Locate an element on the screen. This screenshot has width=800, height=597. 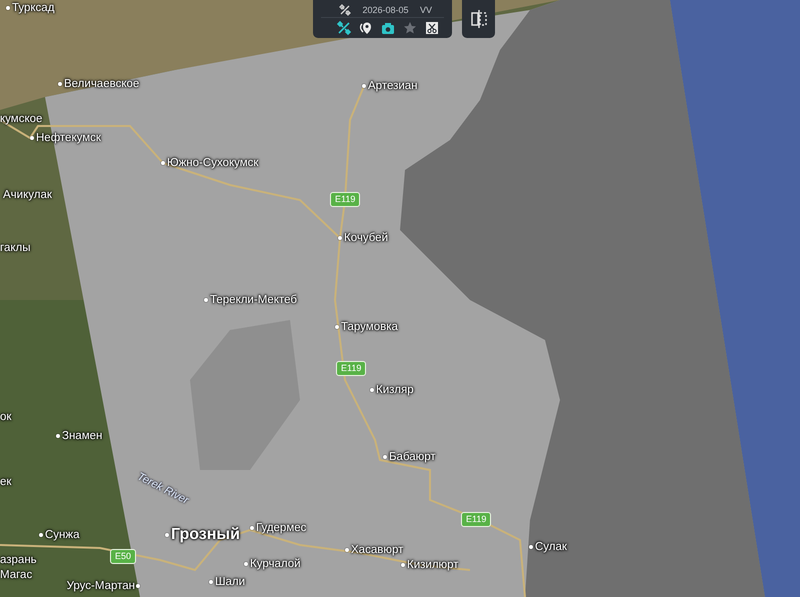
place-label: Кизилюрт is located at coordinates (433, 565).